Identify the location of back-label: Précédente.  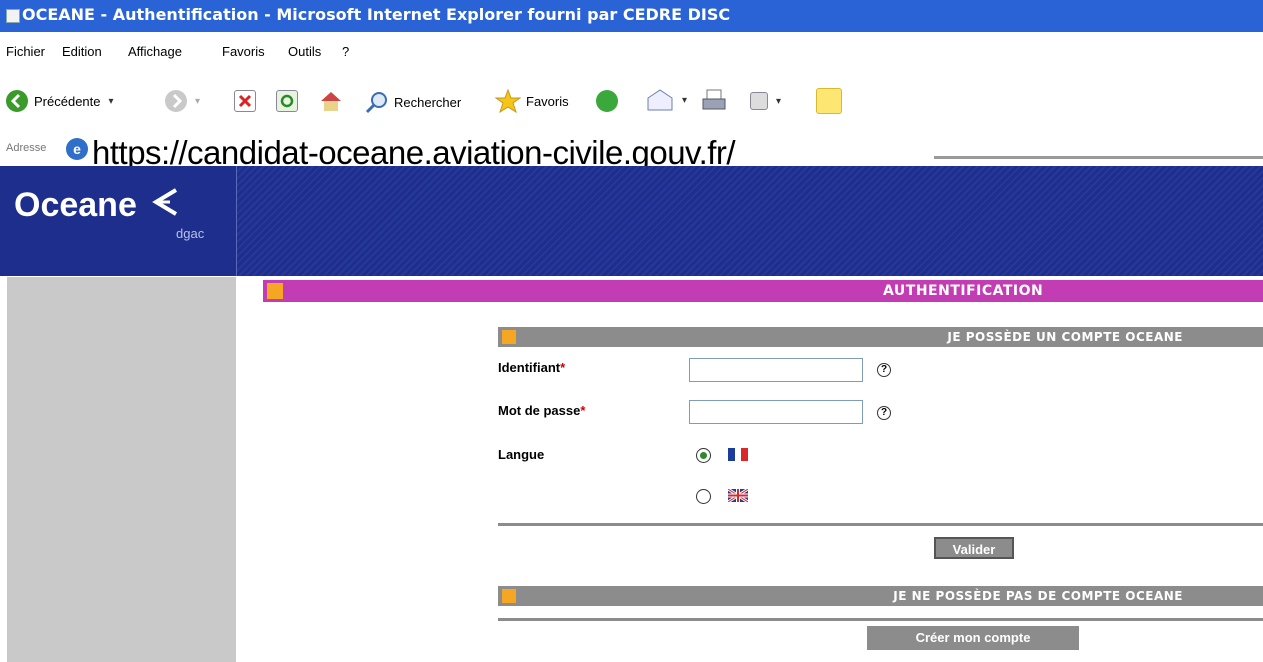
(67, 101).